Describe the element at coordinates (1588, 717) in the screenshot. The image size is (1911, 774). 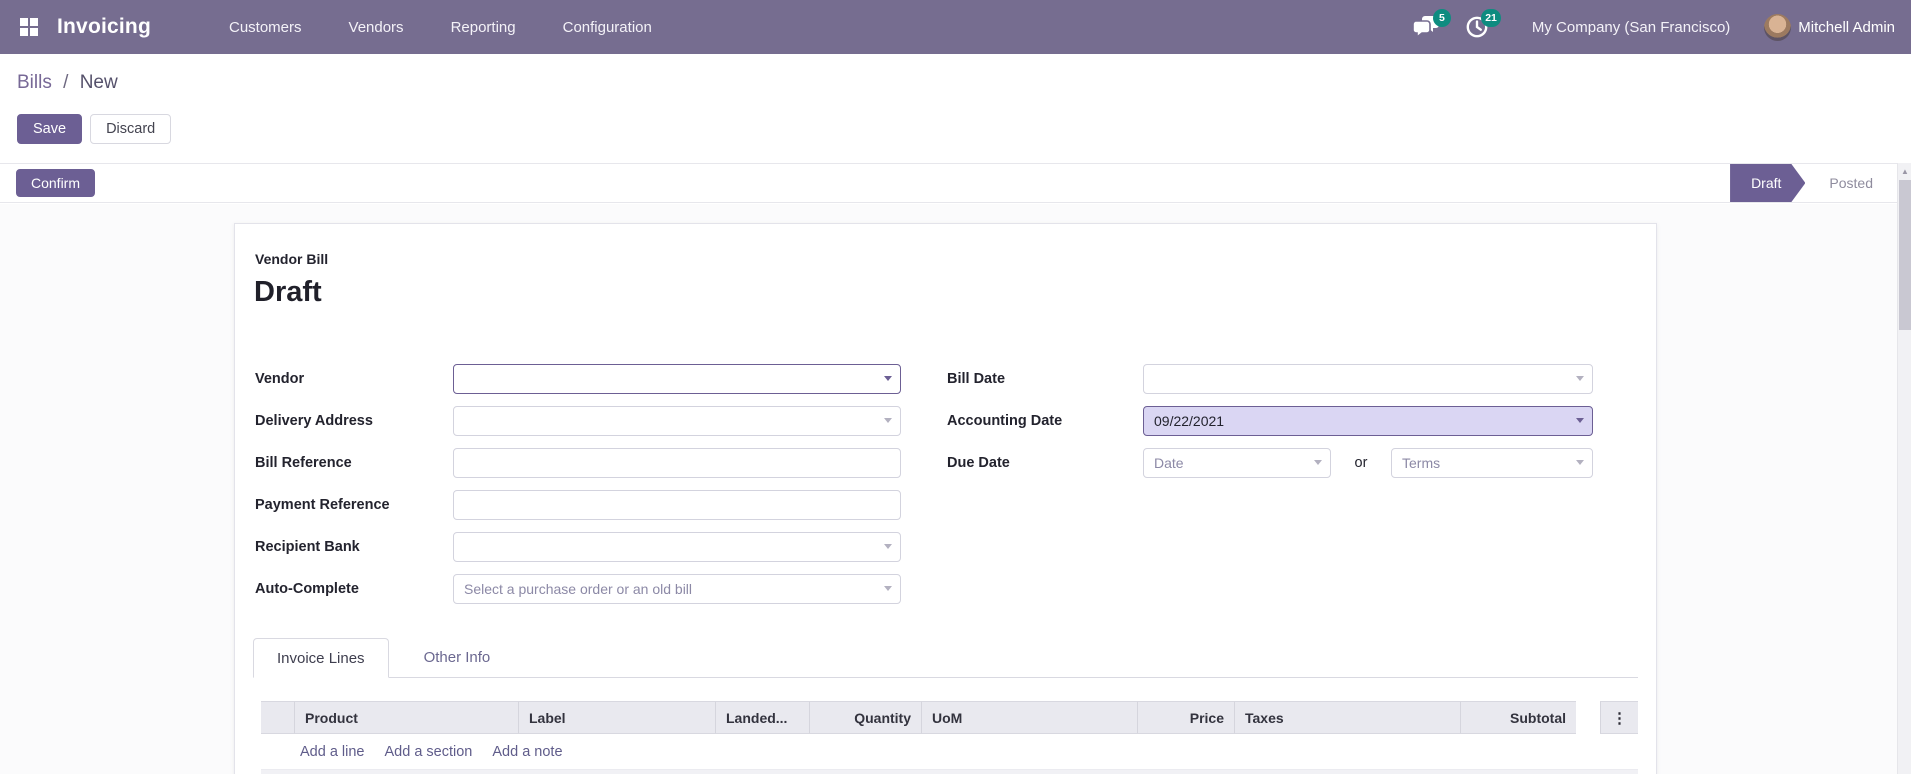
I see `header-gap` at that location.